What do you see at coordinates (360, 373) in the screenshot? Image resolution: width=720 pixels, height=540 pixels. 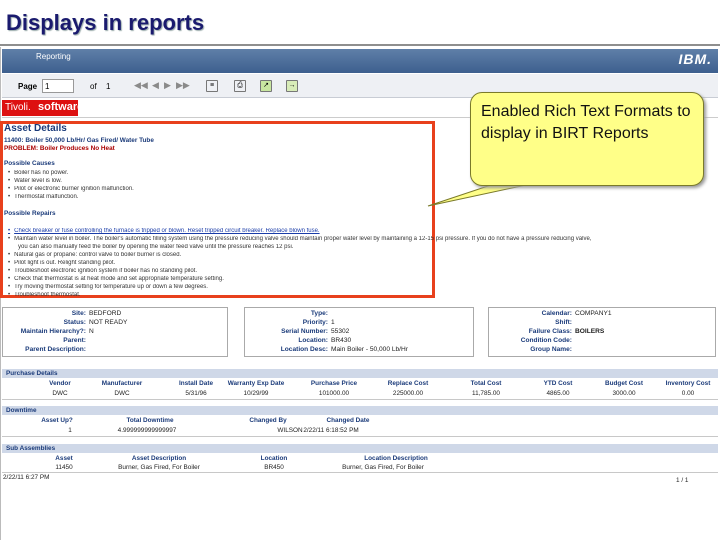 I see `purchase-details-band: Purchase Details` at bounding box center [360, 373].